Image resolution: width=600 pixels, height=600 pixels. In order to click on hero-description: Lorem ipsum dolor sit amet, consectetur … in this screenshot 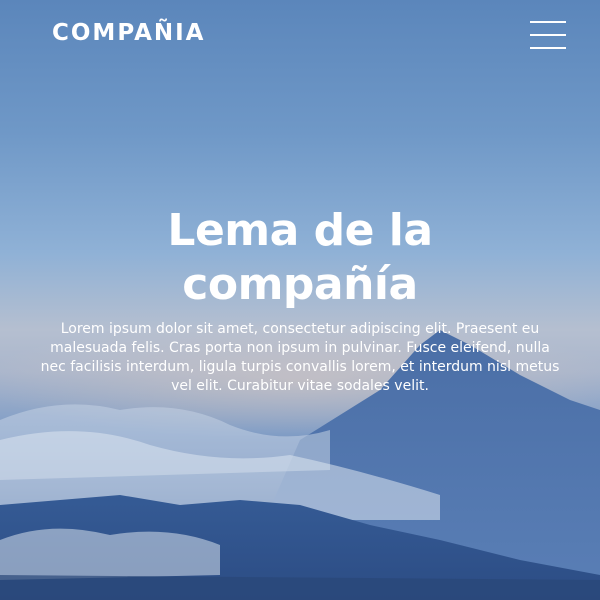, I will do `click(300, 357)`.